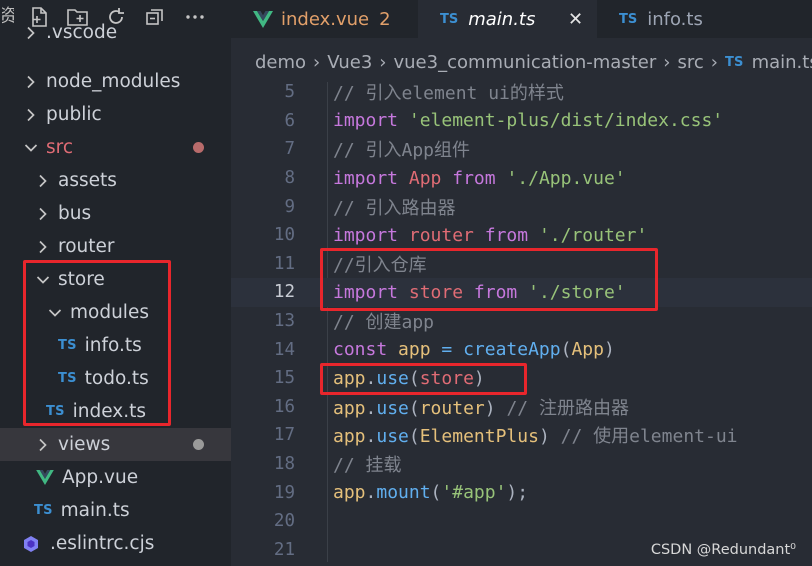 Image resolution: width=812 pixels, height=566 pixels. What do you see at coordinates (289, 206) in the screenshot?
I see `line-number: 9` at bounding box center [289, 206].